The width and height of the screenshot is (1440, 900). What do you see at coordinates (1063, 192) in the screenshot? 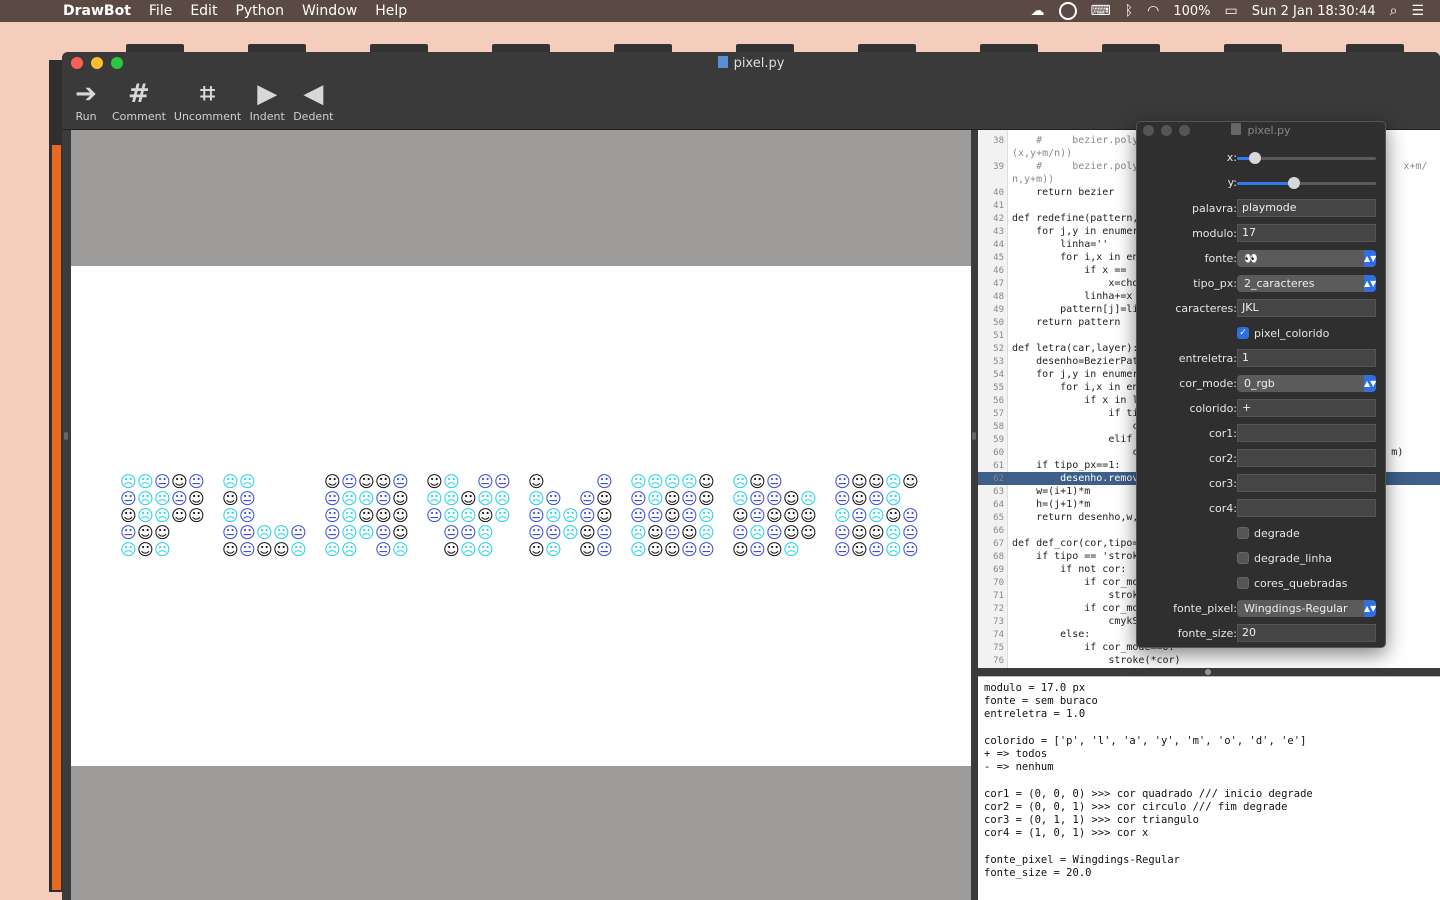
I see `code-text: return bezier` at bounding box center [1063, 192].